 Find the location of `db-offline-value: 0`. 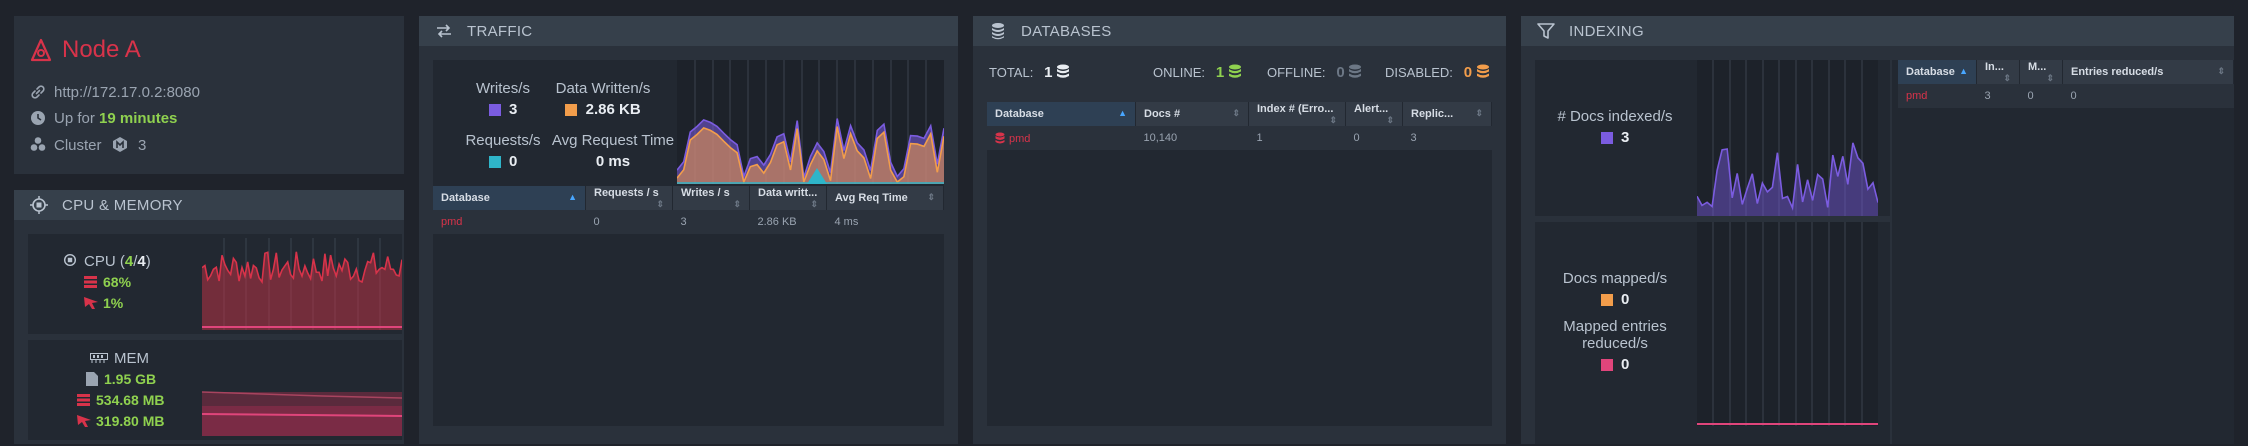

db-offline-value: 0 is located at coordinates (1340, 72).